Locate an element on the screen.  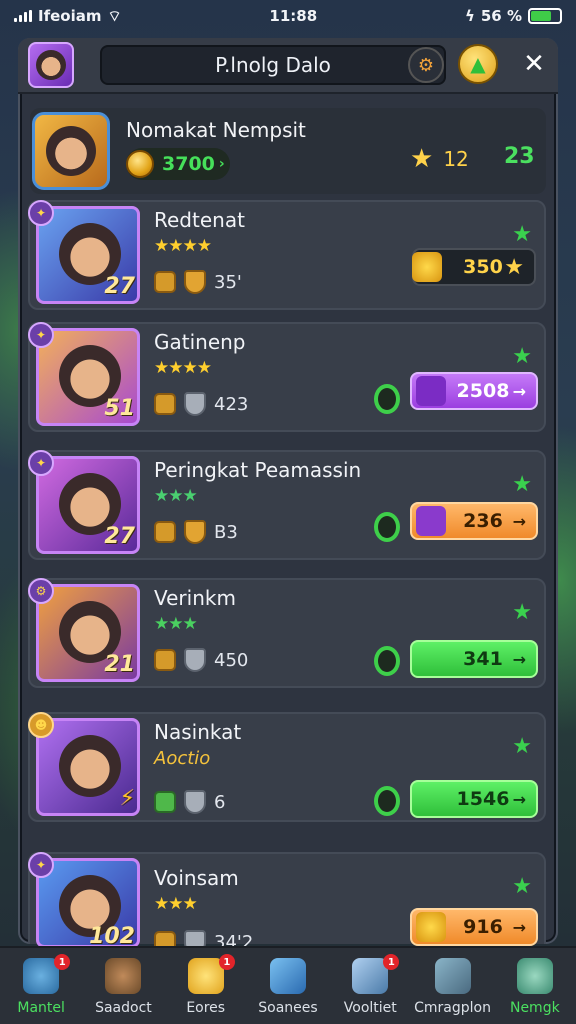
price-button: 236 → is located at coordinates (474, 521).